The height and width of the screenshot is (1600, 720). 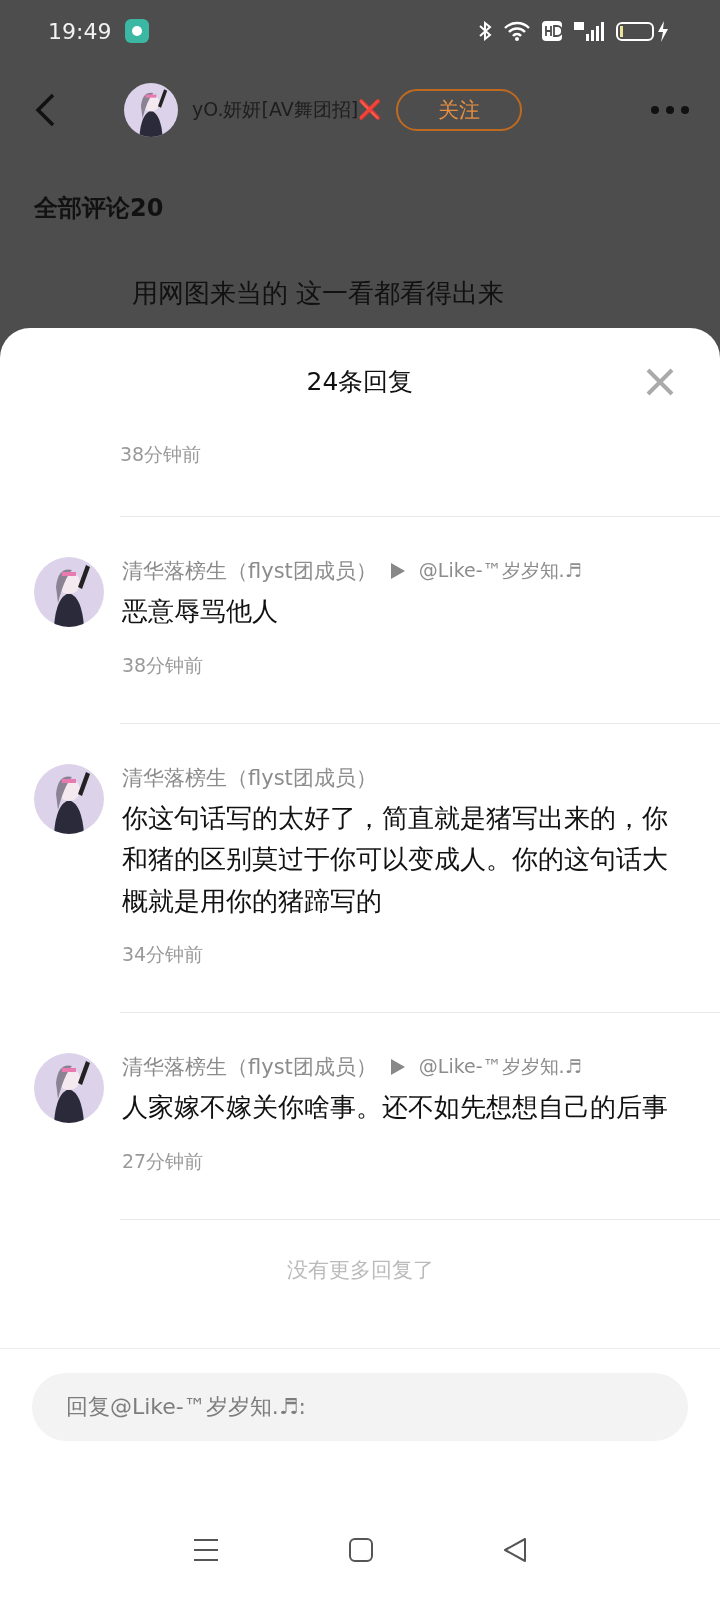 I want to click on signal-icon, so click(x=589, y=31).